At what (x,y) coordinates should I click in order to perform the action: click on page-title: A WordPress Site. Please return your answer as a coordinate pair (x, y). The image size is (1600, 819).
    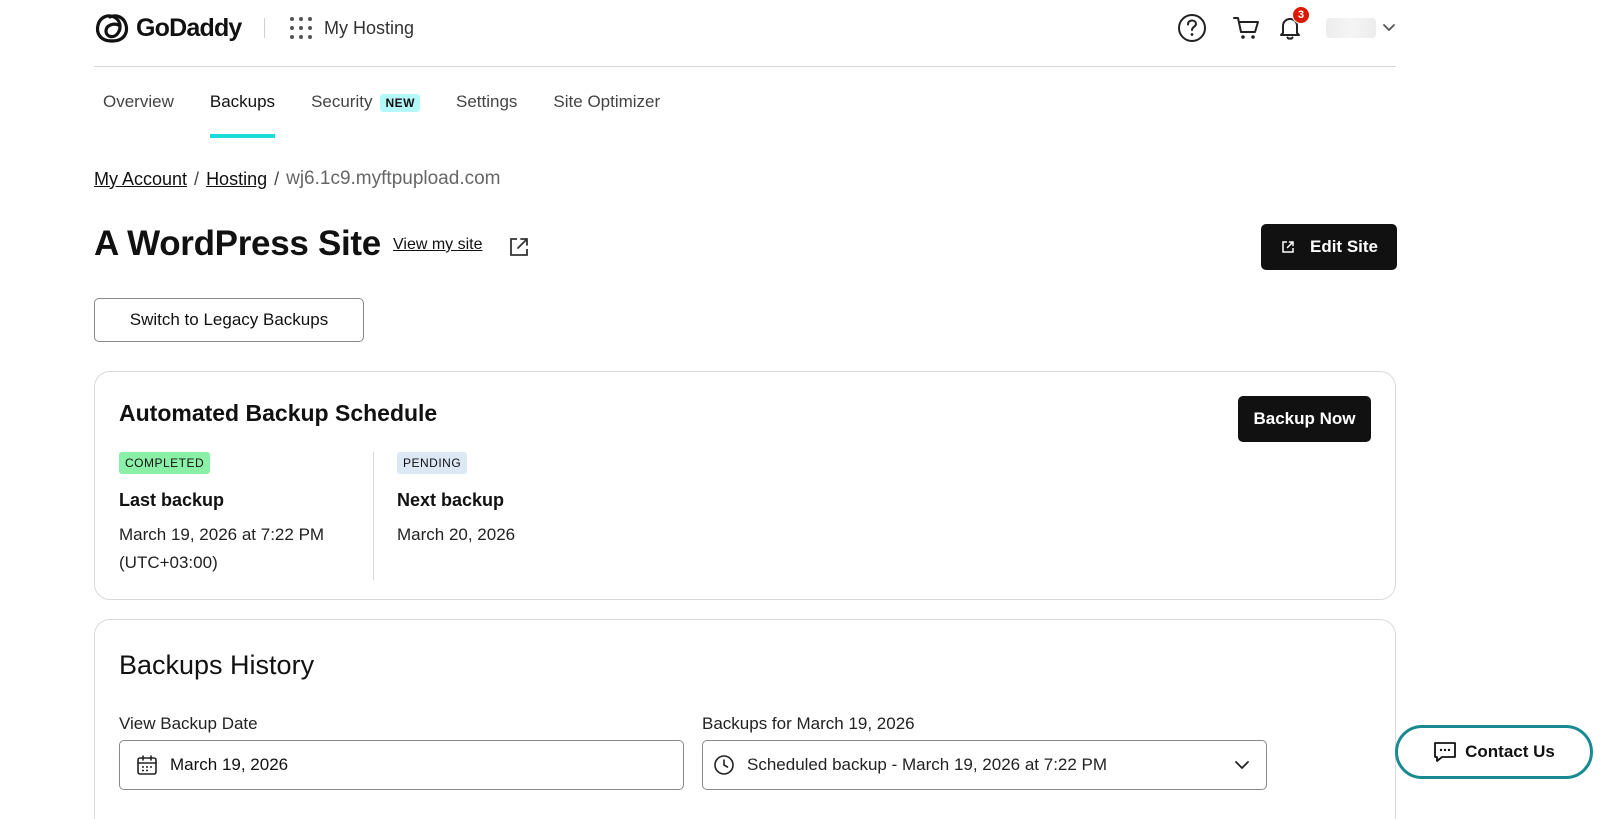
    Looking at the image, I should click on (237, 243).